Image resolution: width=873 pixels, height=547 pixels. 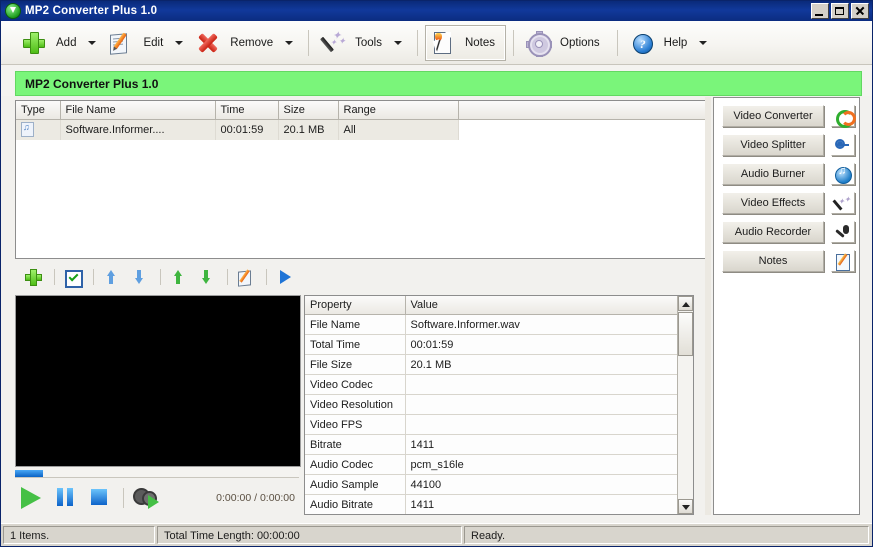 I want to click on sidebar-item-notes: Notes, so click(x=773, y=261).